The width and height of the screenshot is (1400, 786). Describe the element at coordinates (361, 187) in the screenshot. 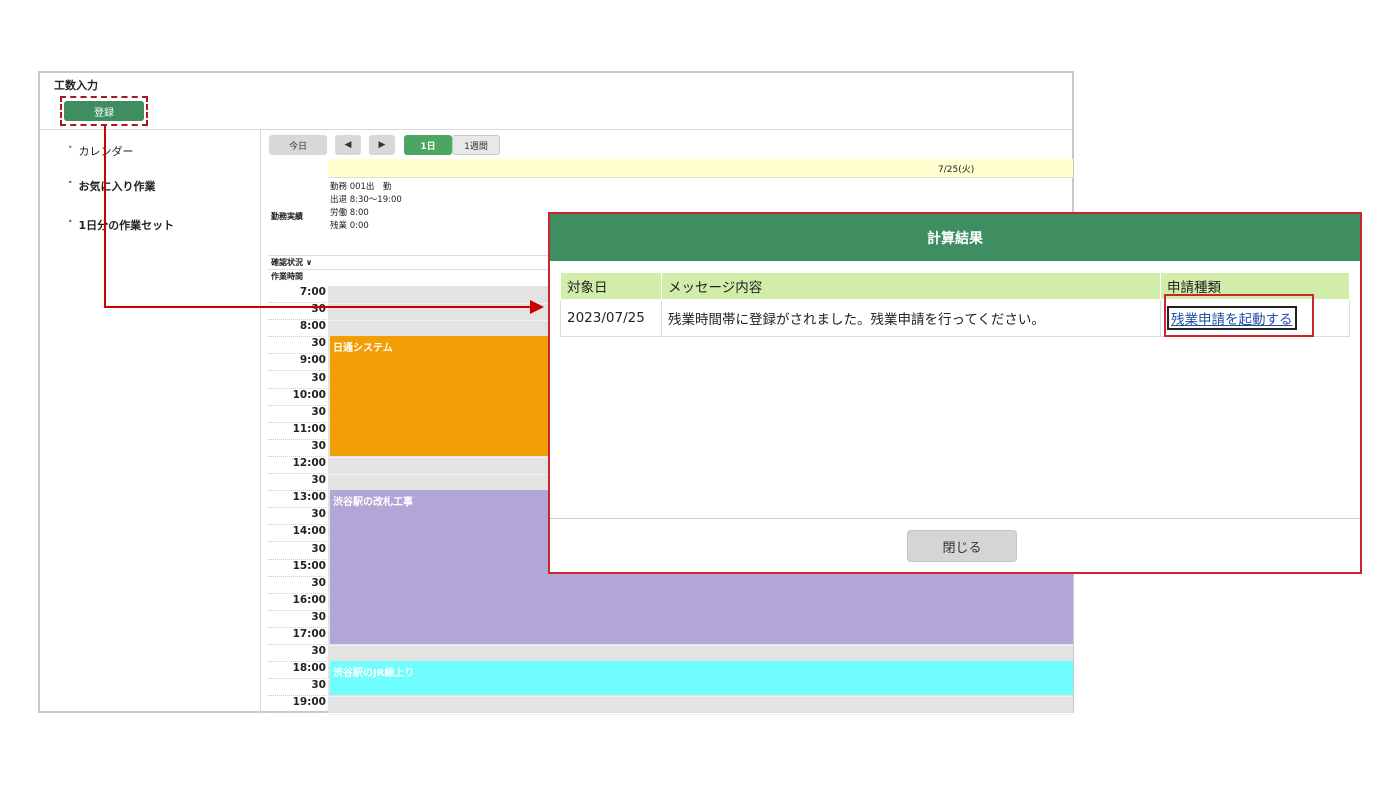

I see `kinmu-line: 勤務 001出 勤` at that location.